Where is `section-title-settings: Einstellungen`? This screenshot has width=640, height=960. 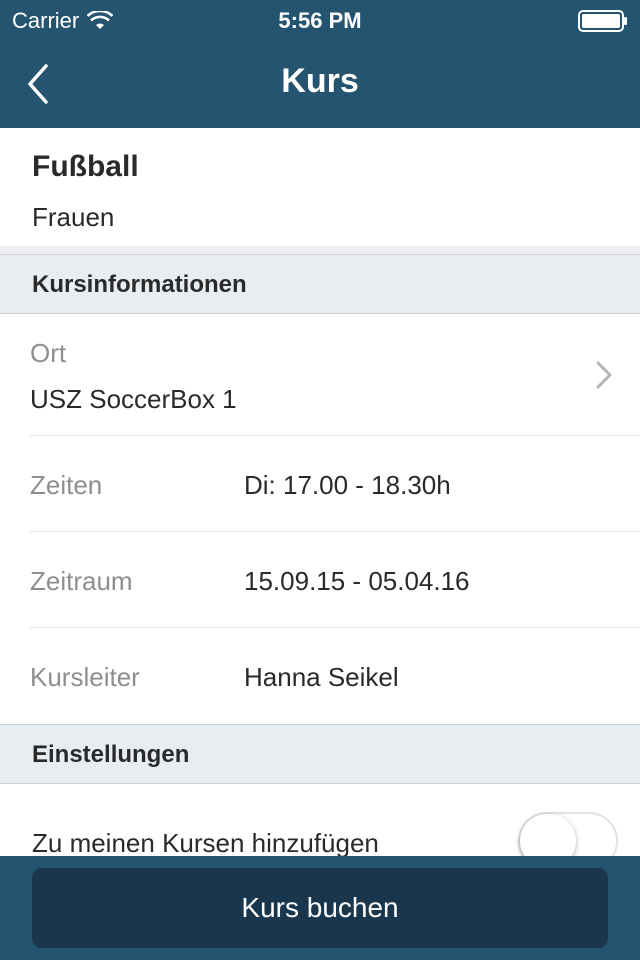 section-title-settings: Einstellungen is located at coordinates (111, 754).